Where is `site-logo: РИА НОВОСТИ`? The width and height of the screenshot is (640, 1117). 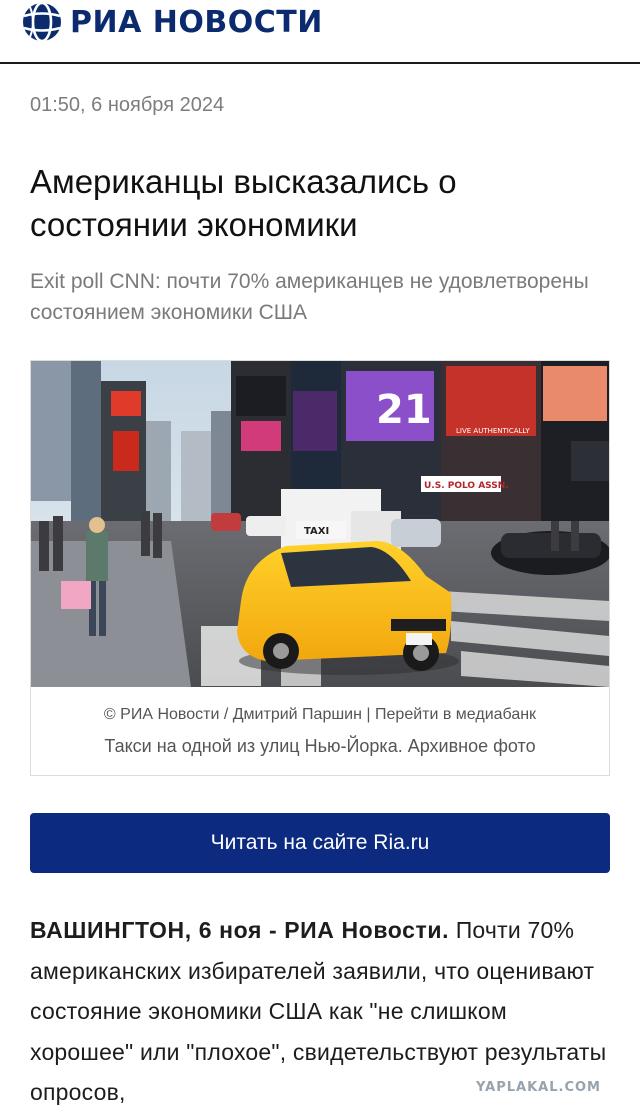
site-logo: РИА НОВОСТИ is located at coordinates (172, 22).